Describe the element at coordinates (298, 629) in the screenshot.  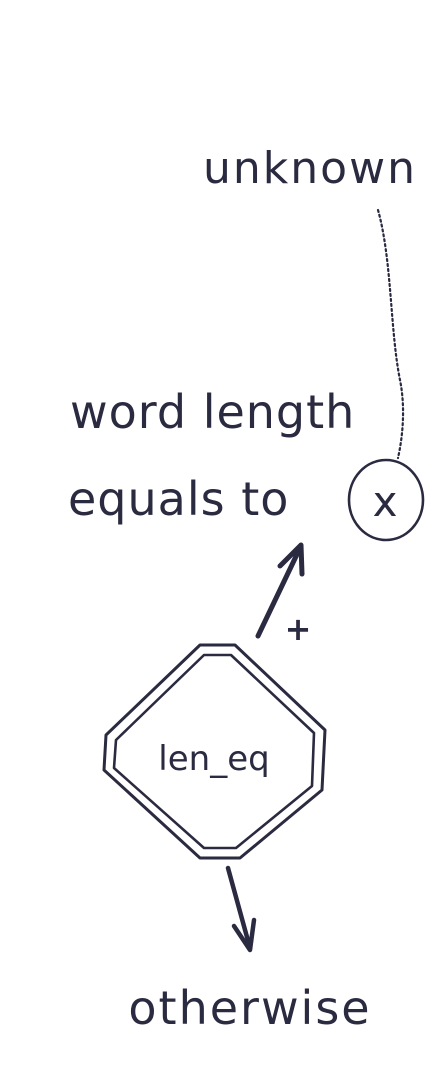
I see `positive-sign: +` at that location.